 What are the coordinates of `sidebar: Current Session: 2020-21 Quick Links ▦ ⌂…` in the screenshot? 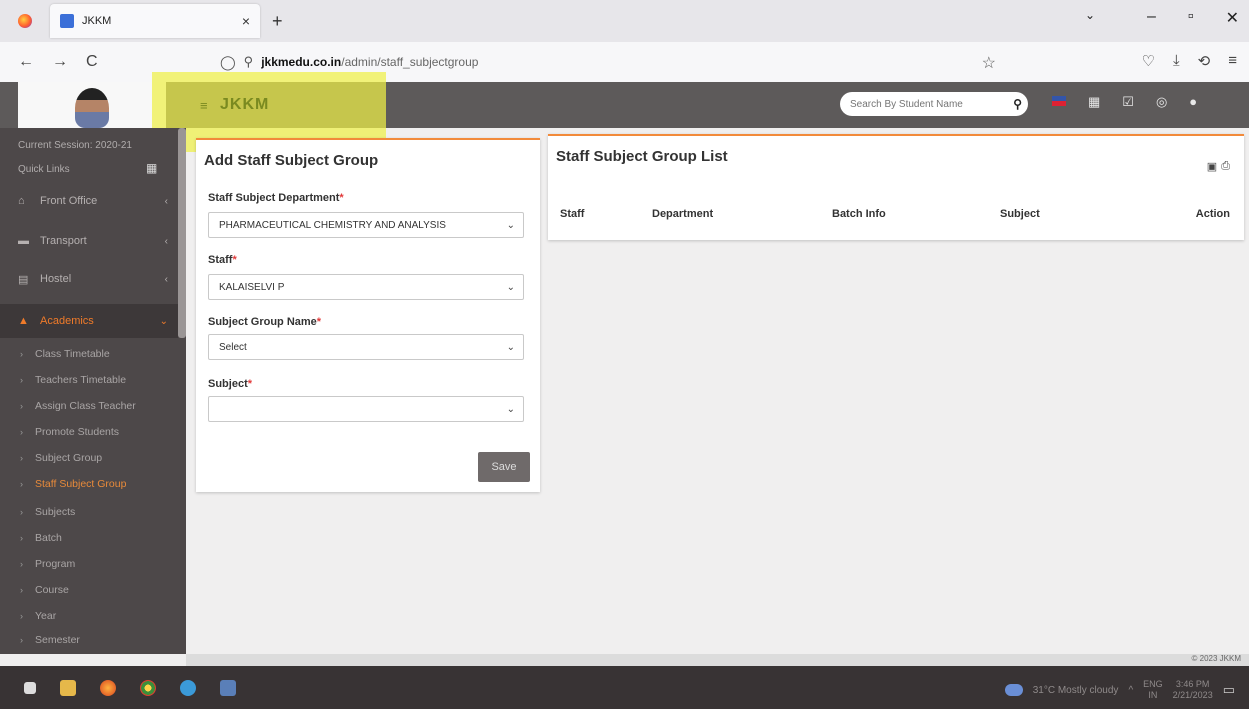 It's located at (93, 391).